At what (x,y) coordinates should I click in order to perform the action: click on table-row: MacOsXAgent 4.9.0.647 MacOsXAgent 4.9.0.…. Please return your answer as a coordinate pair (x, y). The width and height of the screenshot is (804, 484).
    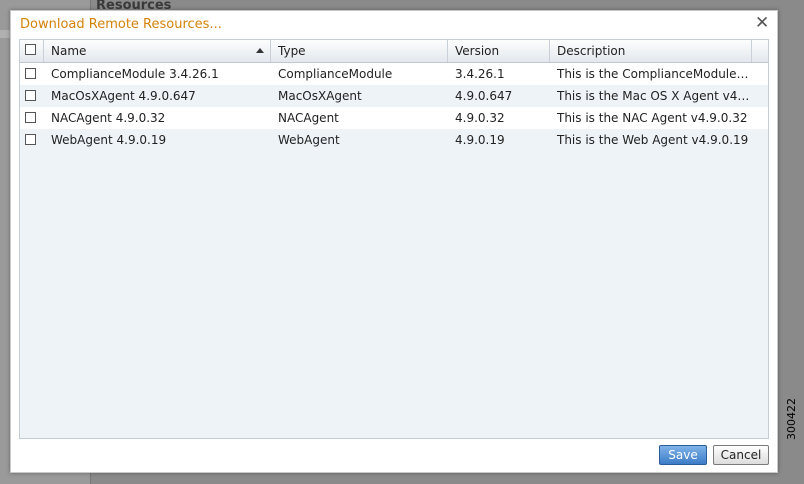
    Looking at the image, I should click on (394, 96).